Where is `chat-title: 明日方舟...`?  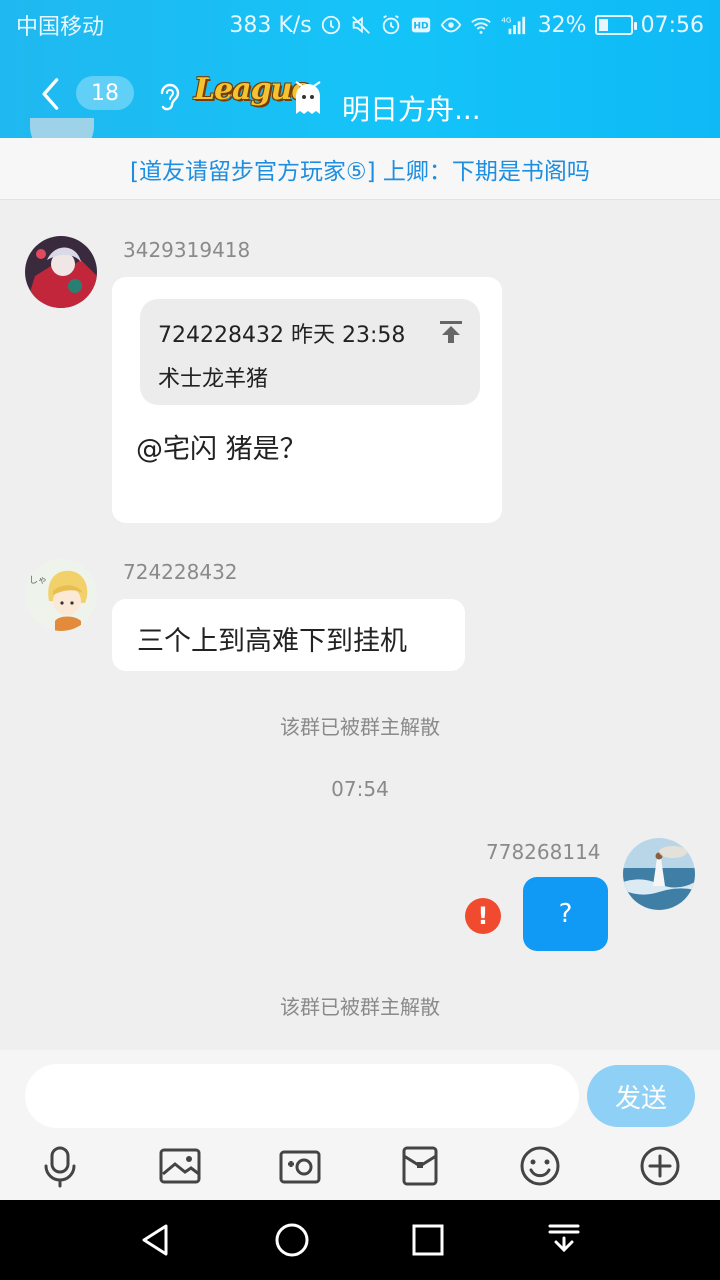 chat-title: 明日方舟... is located at coordinates (411, 108).